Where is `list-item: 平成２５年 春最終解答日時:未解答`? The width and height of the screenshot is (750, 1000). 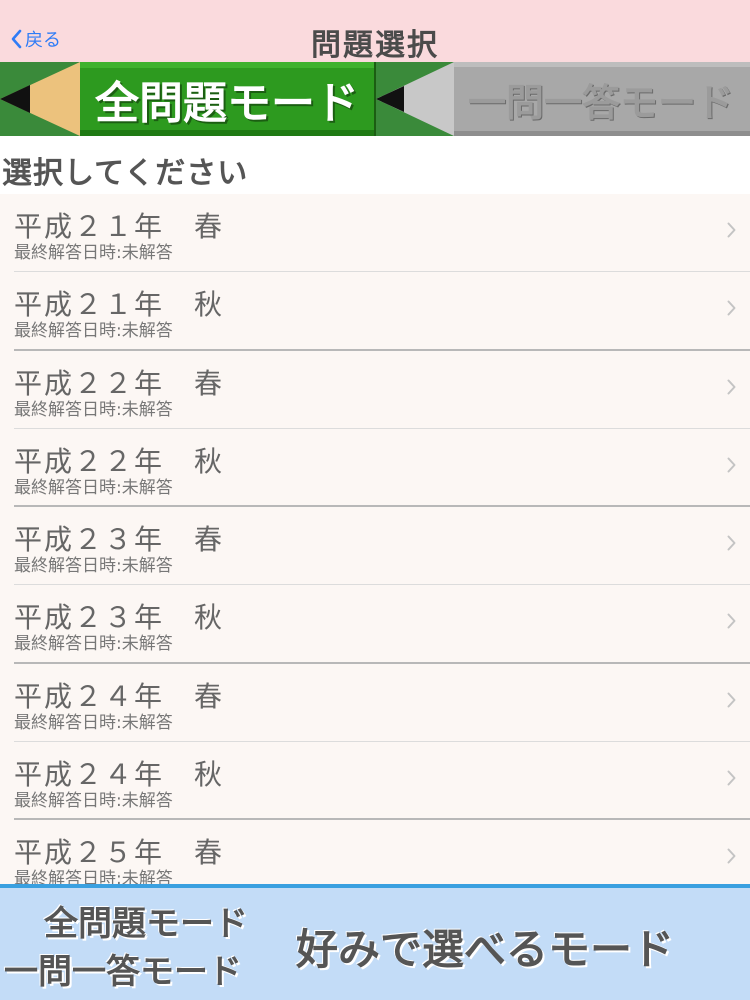 list-item: 平成２５年 春最終解答日時:未解答 is located at coordinates (375, 852).